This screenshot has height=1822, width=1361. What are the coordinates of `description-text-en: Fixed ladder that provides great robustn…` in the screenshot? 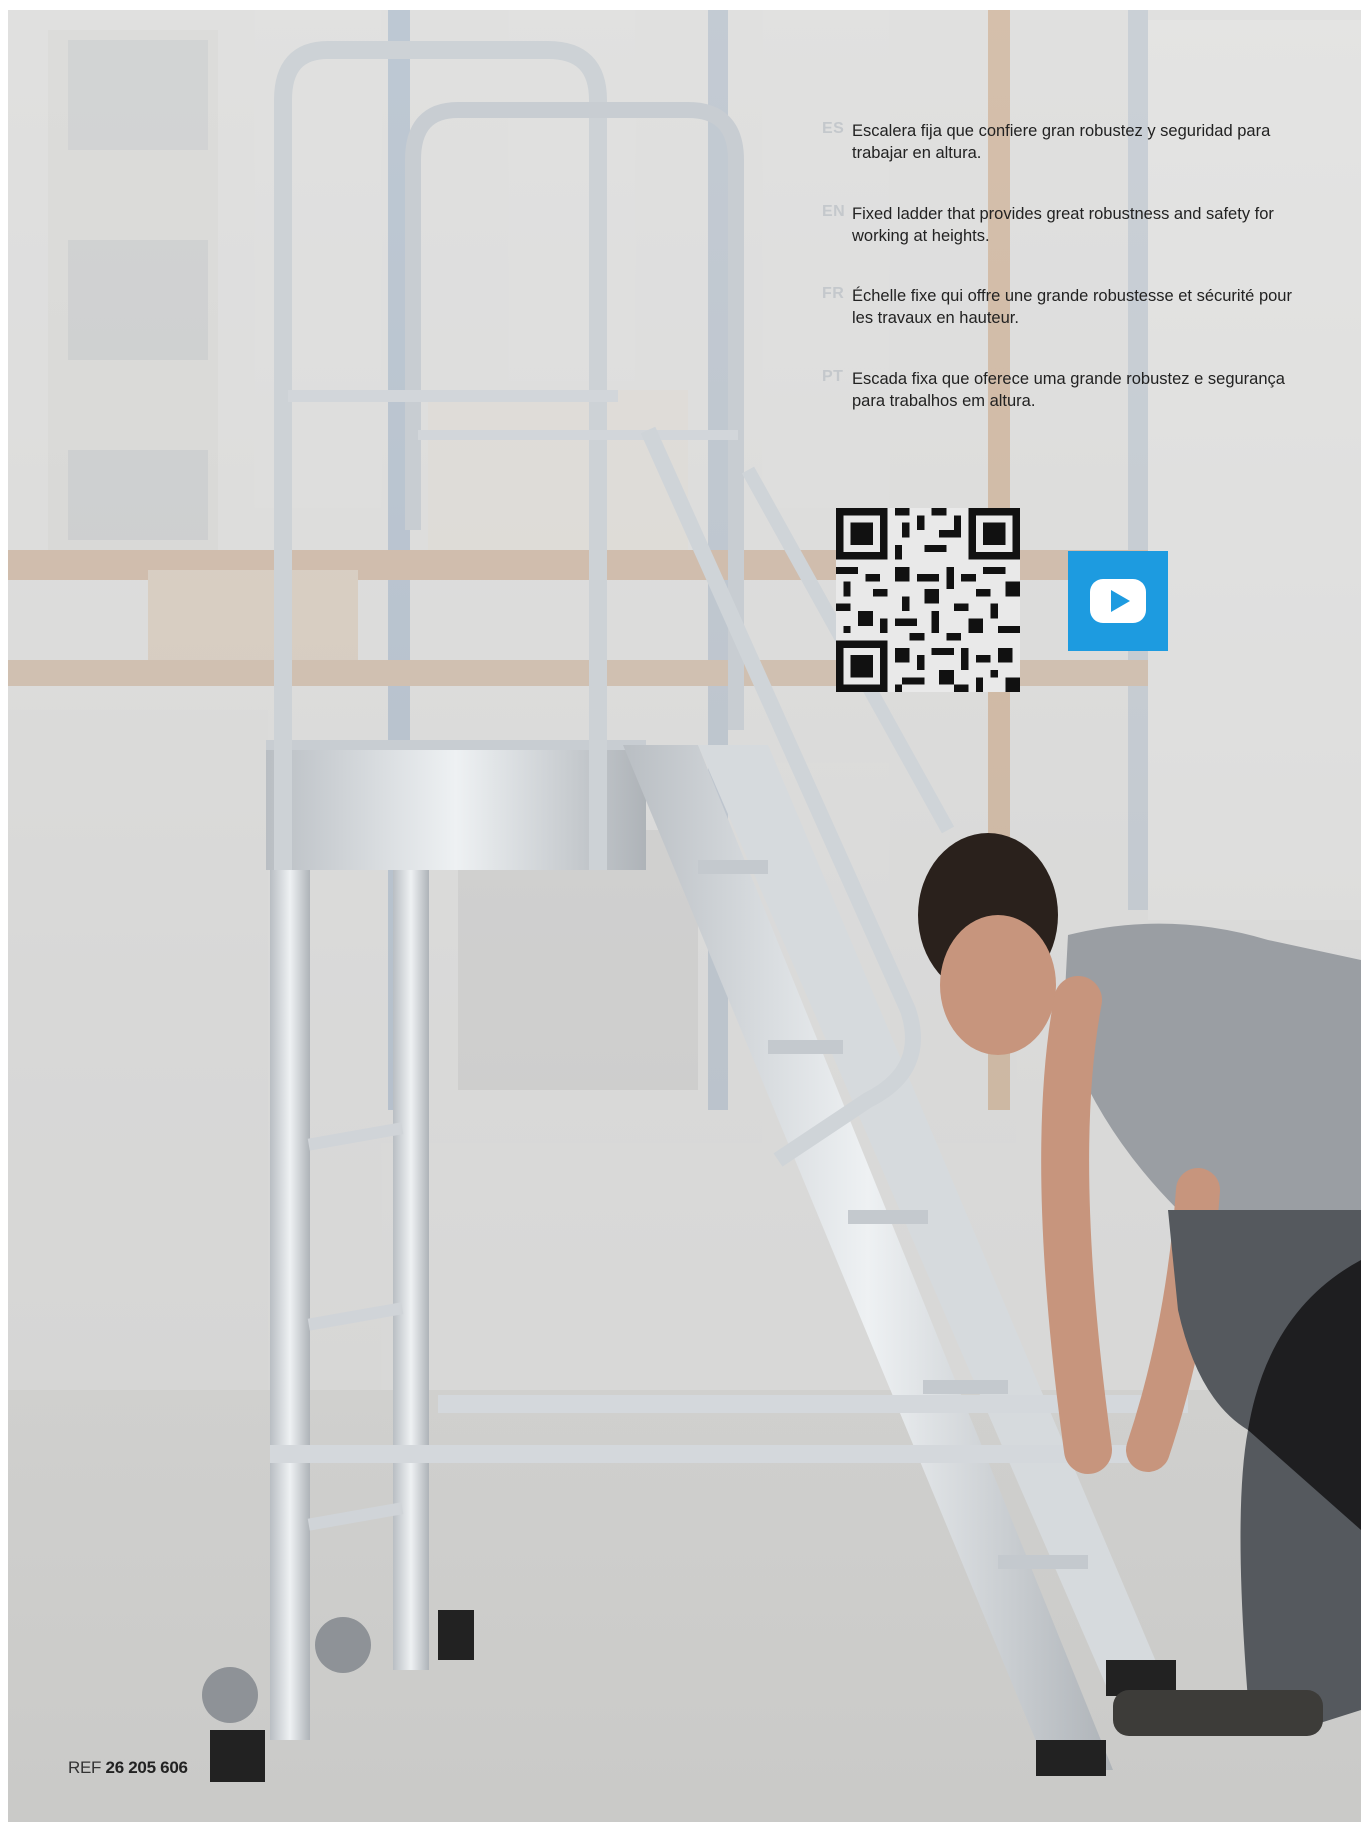 It's located at (1063, 225).